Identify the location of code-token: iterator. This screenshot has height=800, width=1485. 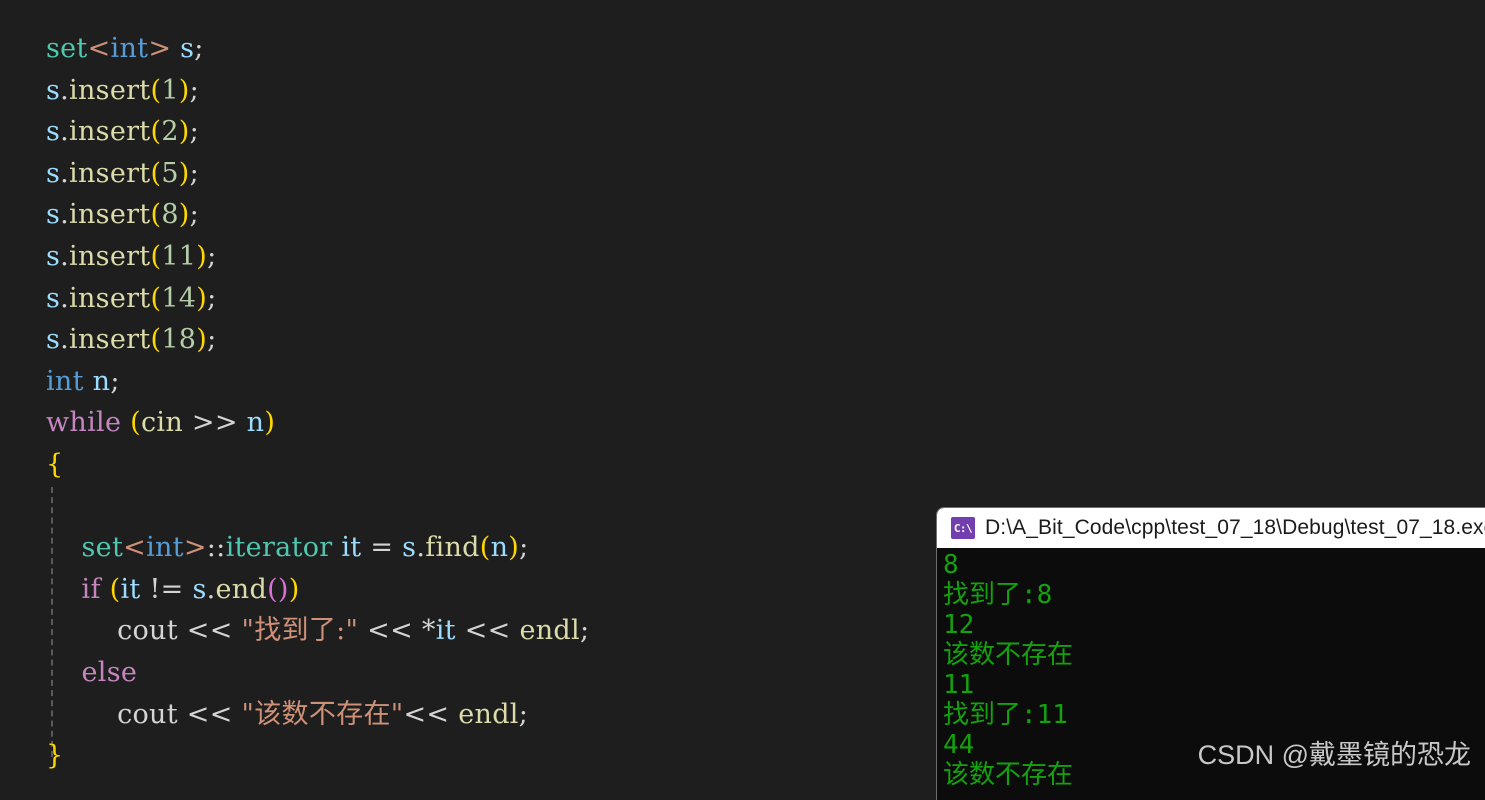
(279, 548).